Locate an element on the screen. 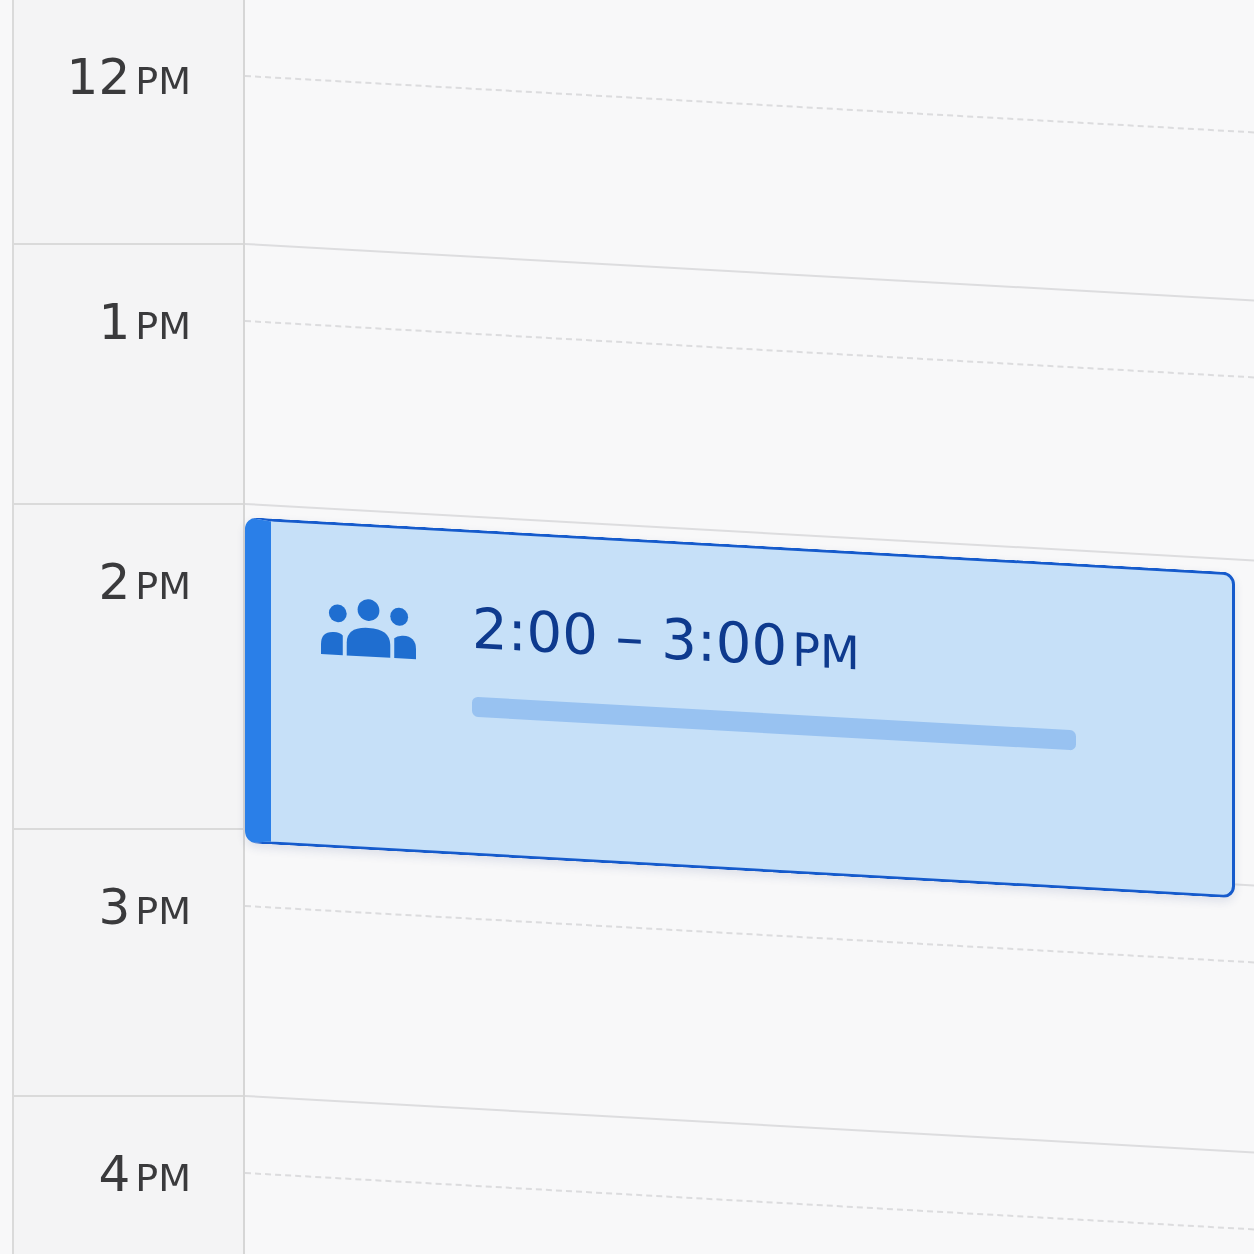 This screenshot has height=1254, width=1254. hour-label: 4 PM is located at coordinates (144, 1177).